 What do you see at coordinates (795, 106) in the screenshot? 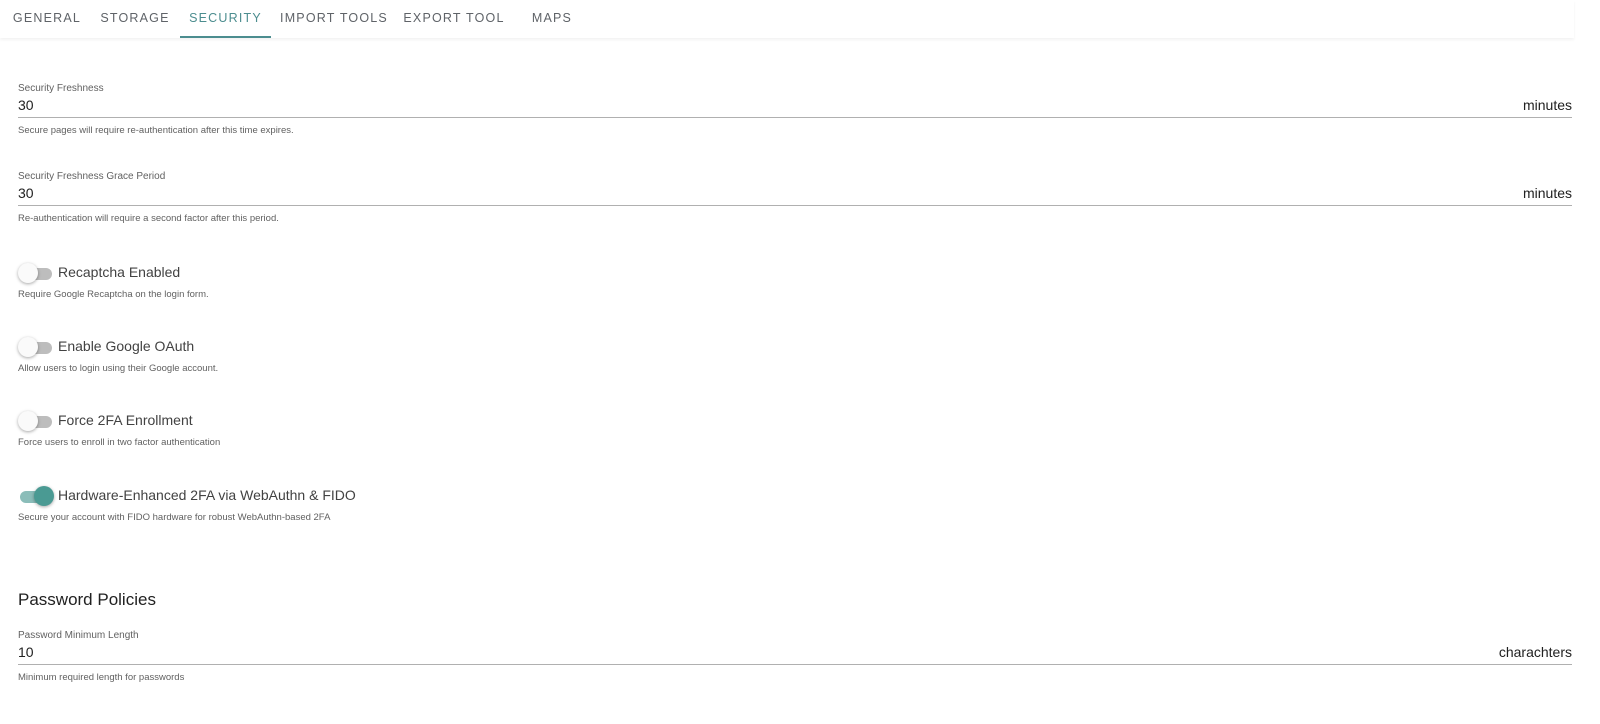
I see `security-freshness-input: 30 minutes` at bounding box center [795, 106].